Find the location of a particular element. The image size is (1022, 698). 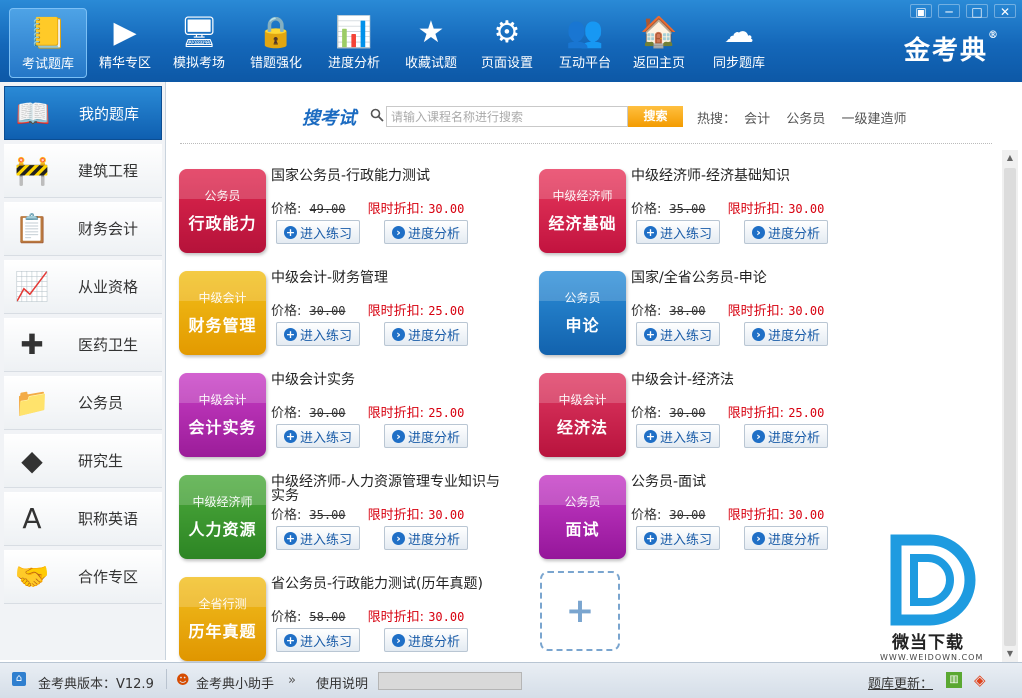

course-tile: 中级会计 会计实务 is located at coordinates (222, 415).